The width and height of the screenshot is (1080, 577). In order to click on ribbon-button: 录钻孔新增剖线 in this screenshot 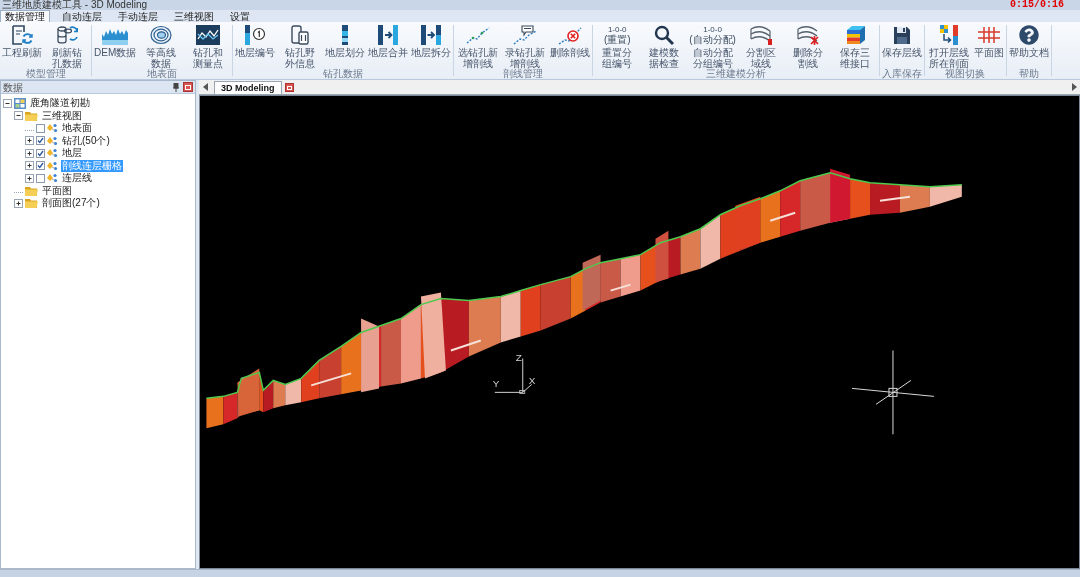, I will do `click(525, 45)`.